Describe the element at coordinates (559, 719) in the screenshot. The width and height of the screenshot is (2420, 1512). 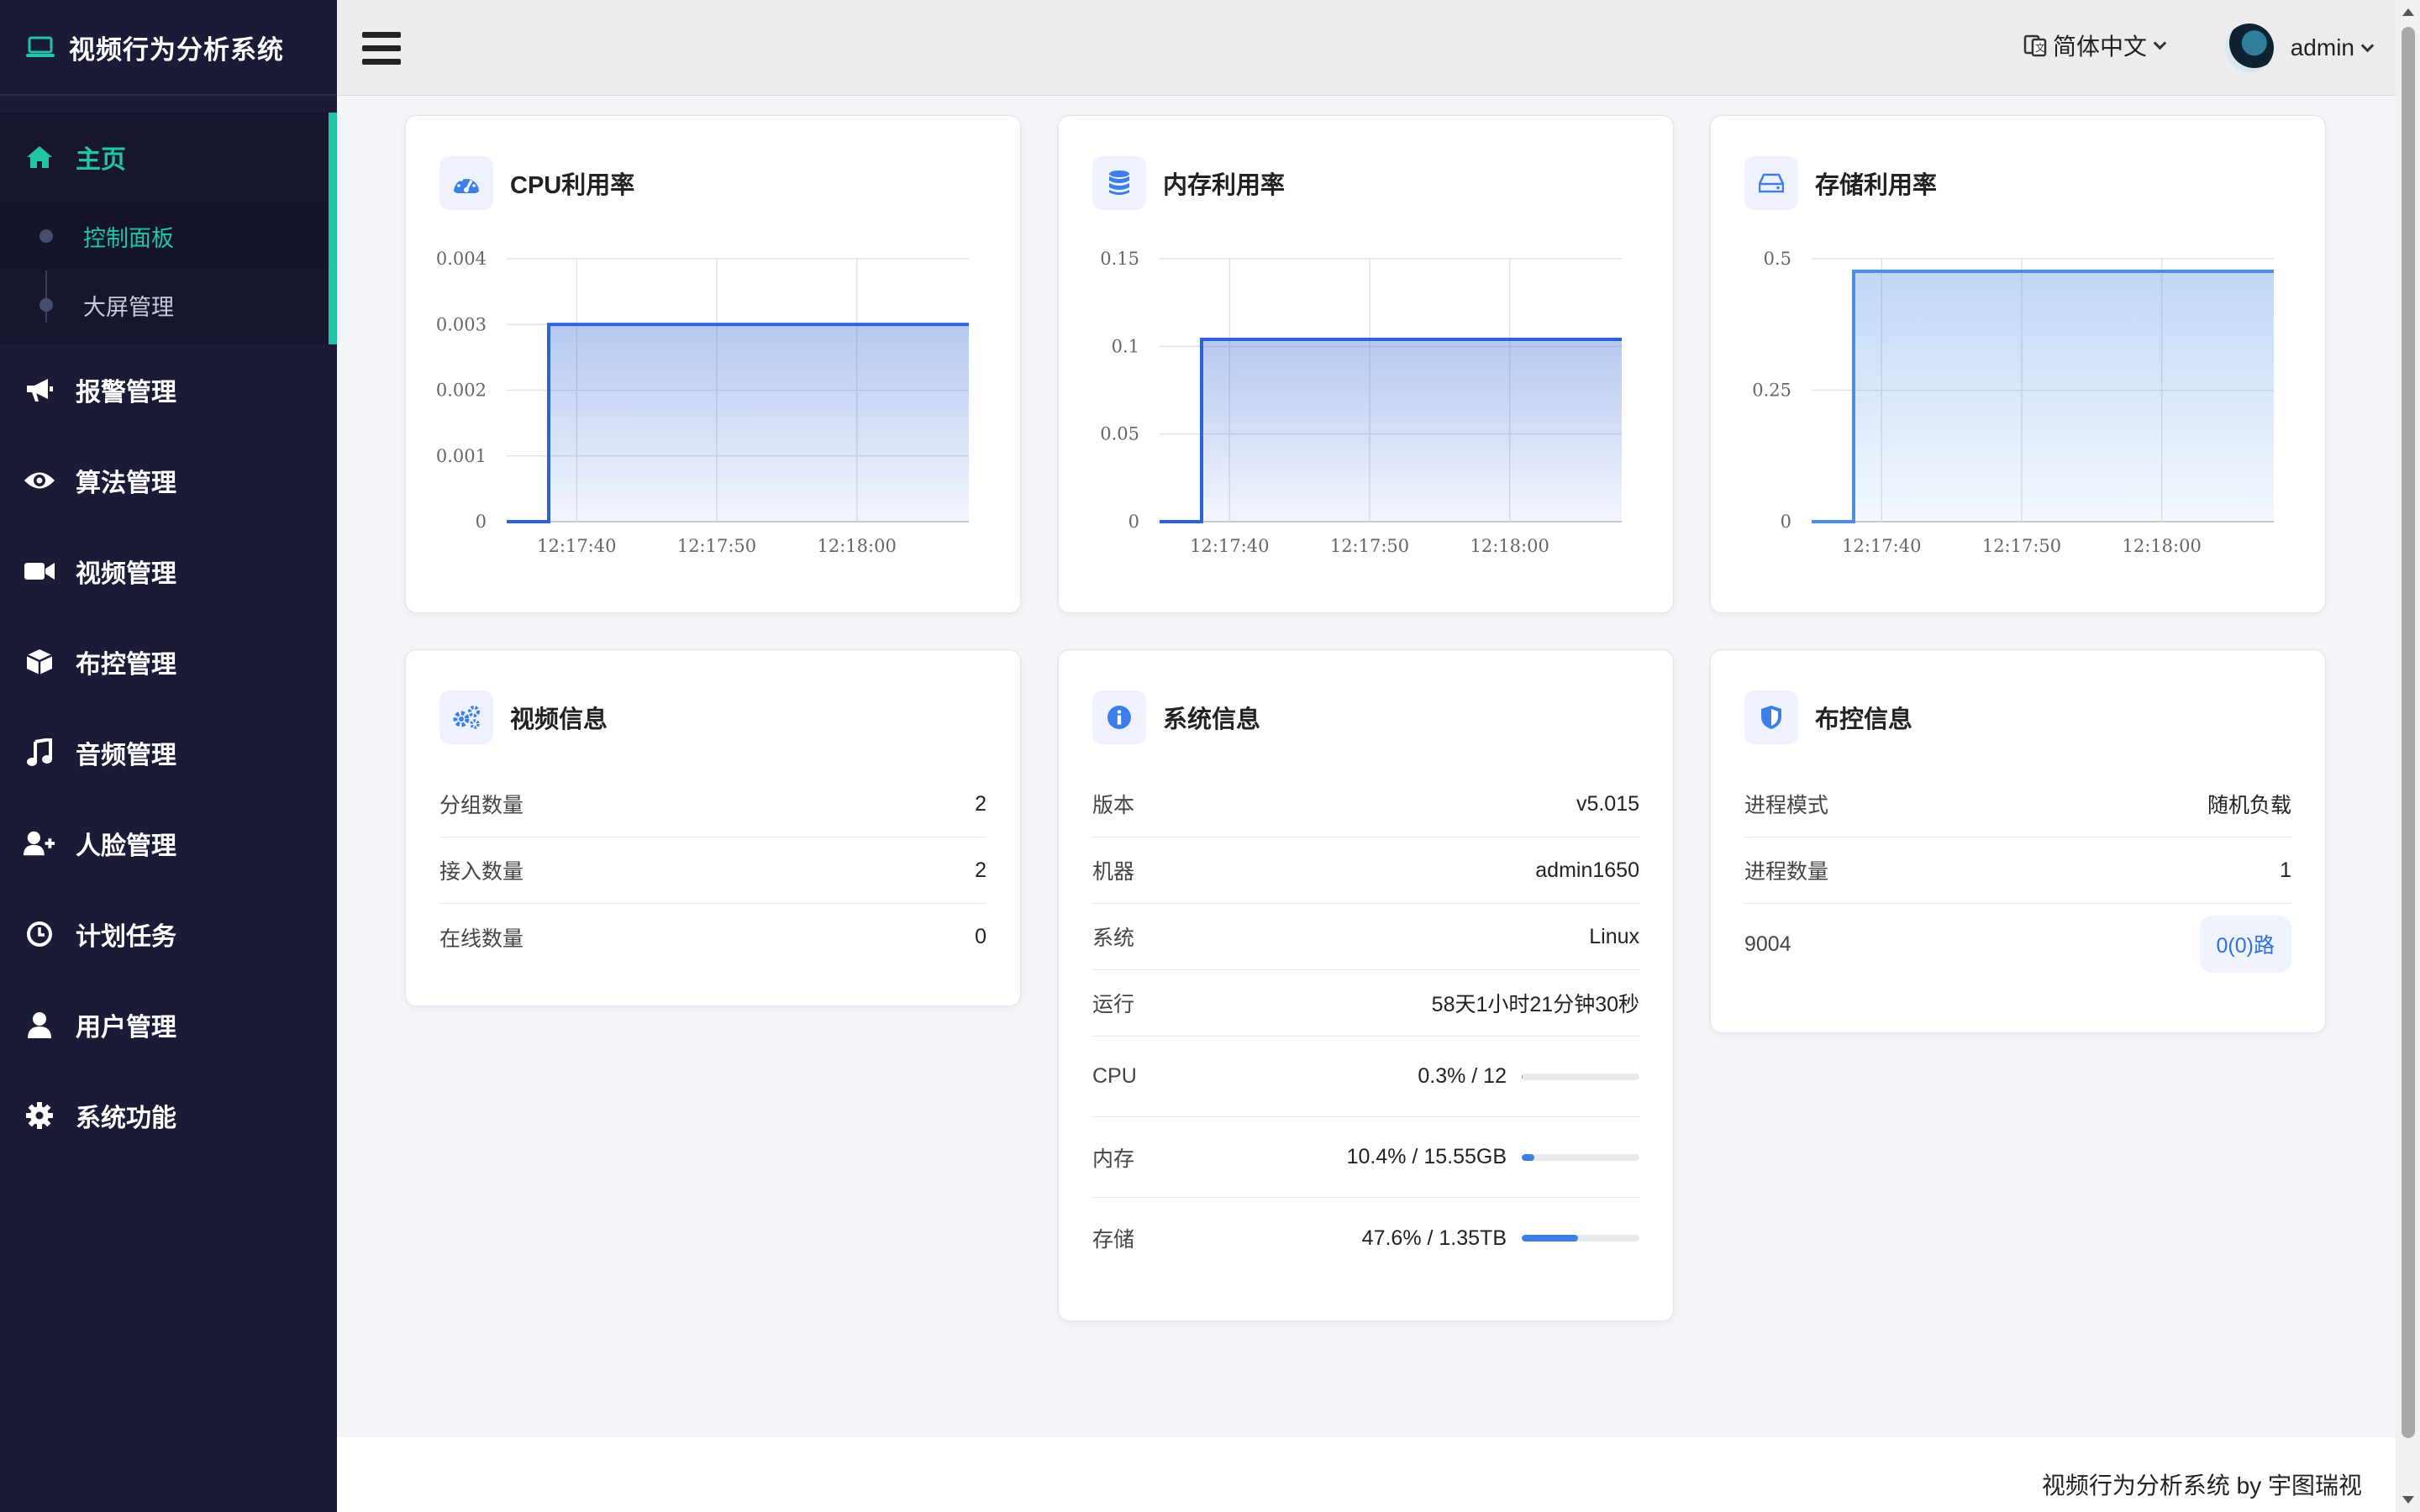
I see `card-title: 视频信息` at that location.